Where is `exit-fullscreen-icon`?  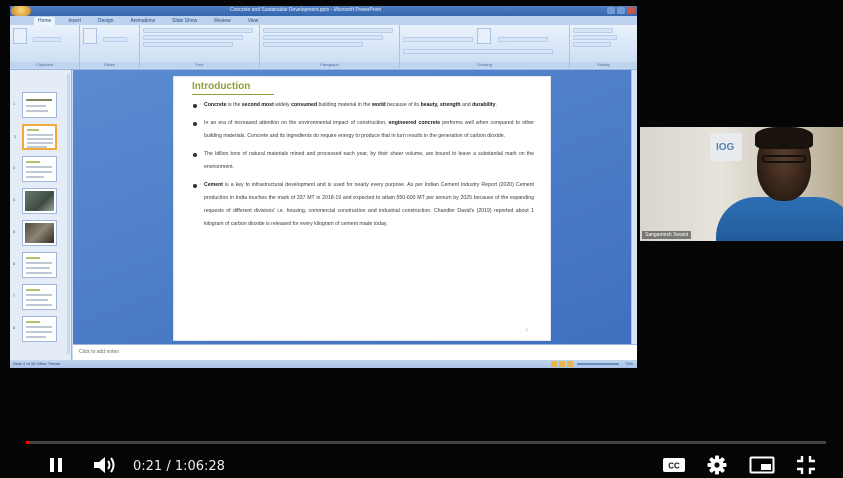 exit-fullscreen-icon is located at coordinates (806, 465).